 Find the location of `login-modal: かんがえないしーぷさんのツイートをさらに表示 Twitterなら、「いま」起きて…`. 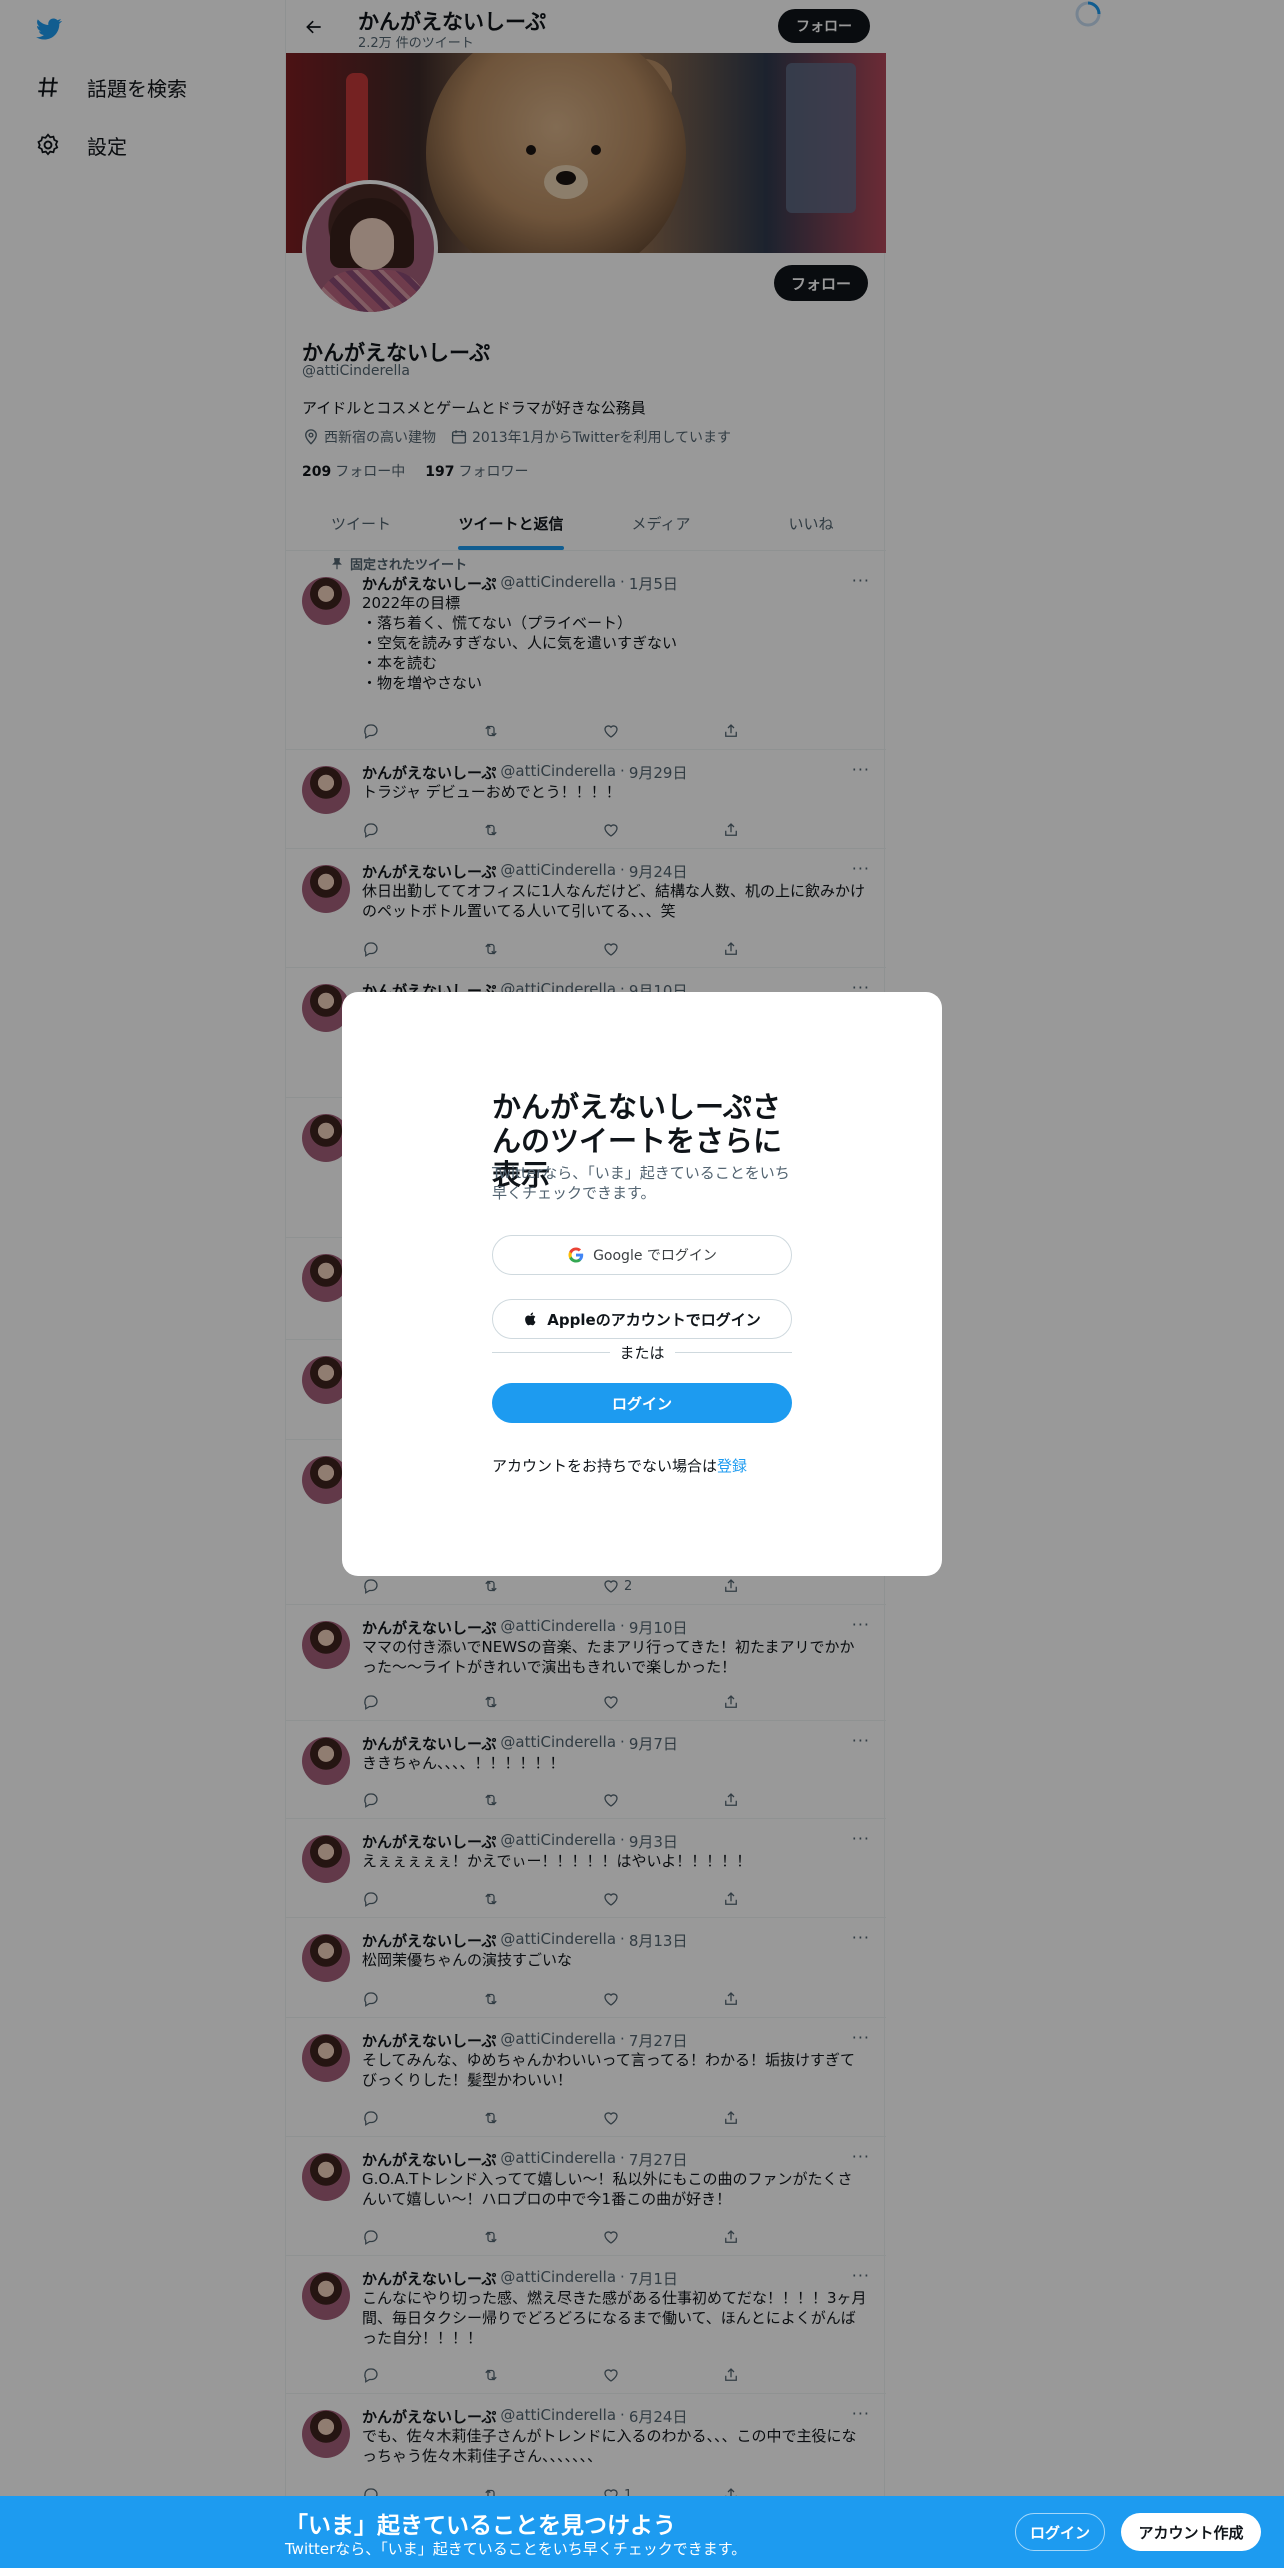

login-modal: かんがえないしーぷさんのツイートをさらに表示 Twitterなら、「いま」起きて… is located at coordinates (642, 1284).